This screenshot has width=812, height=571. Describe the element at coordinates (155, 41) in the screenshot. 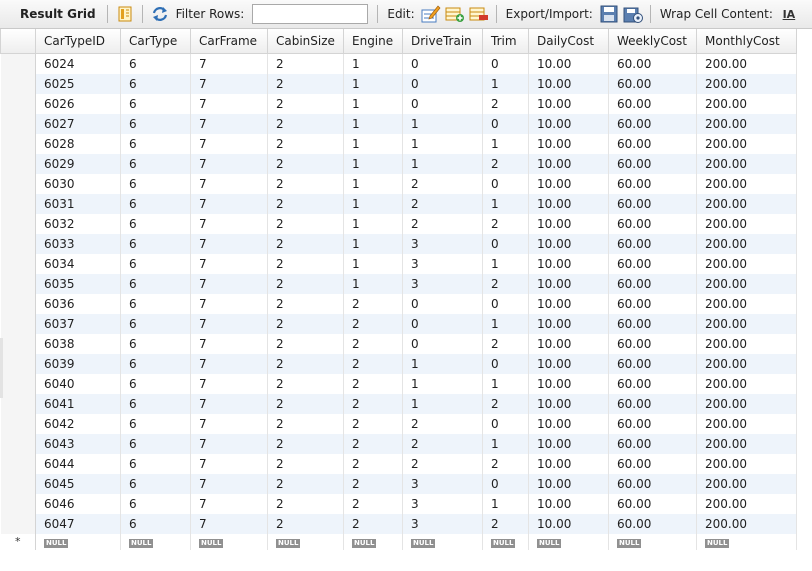

I see `column-header: CarType` at that location.